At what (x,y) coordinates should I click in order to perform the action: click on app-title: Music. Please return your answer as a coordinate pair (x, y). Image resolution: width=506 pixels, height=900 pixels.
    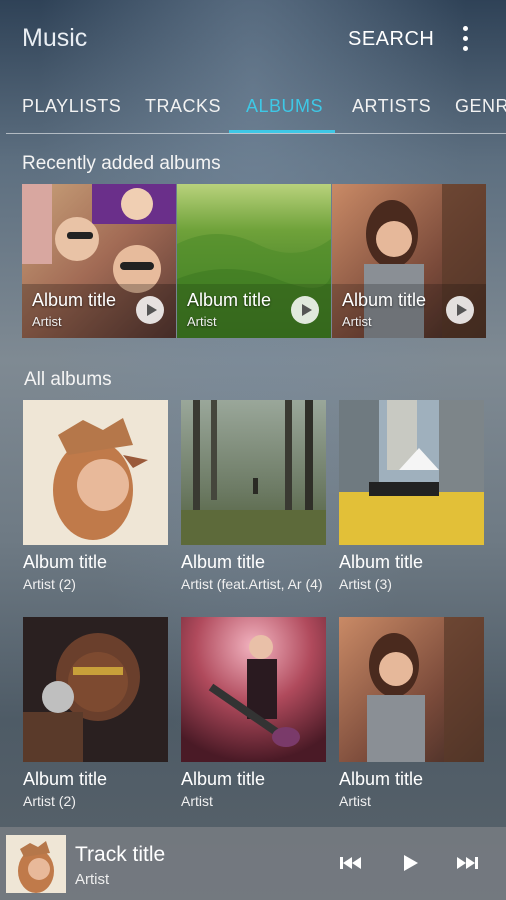
    Looking at the image, I should click on (55, 38).